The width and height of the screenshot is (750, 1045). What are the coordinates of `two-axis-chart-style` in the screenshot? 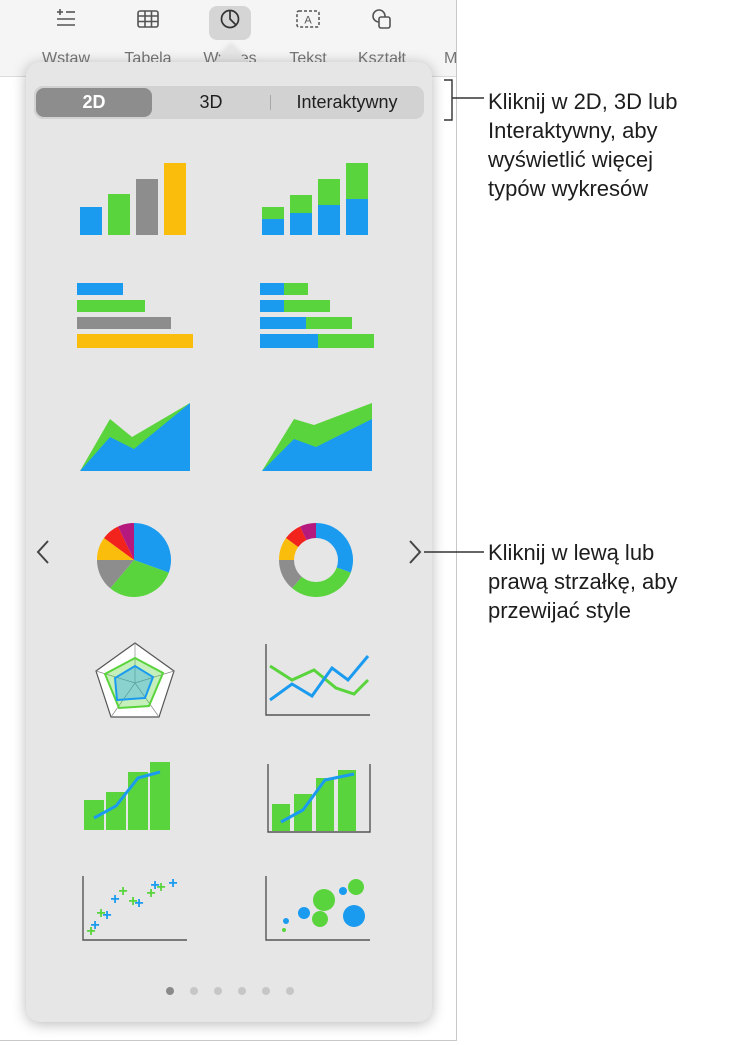 It's located at (331, 812).